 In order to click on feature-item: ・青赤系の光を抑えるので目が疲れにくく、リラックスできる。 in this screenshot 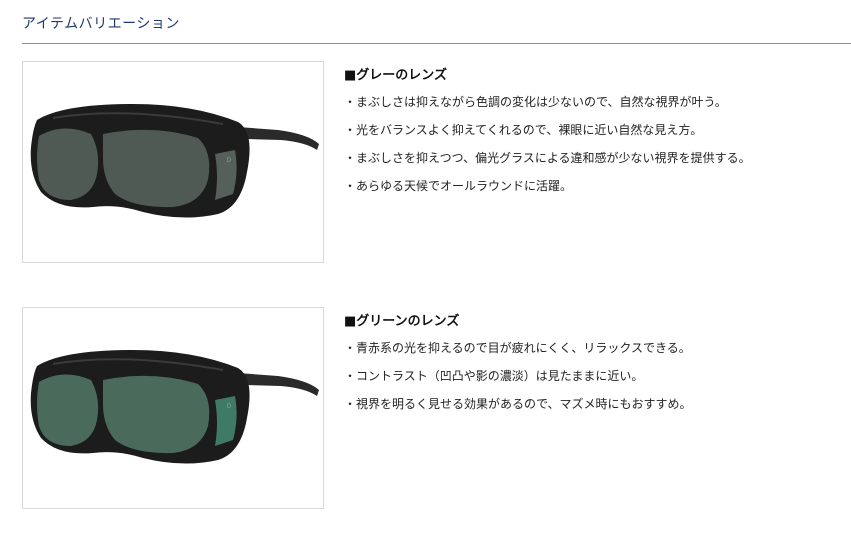, I will do `click(517, 348)`.